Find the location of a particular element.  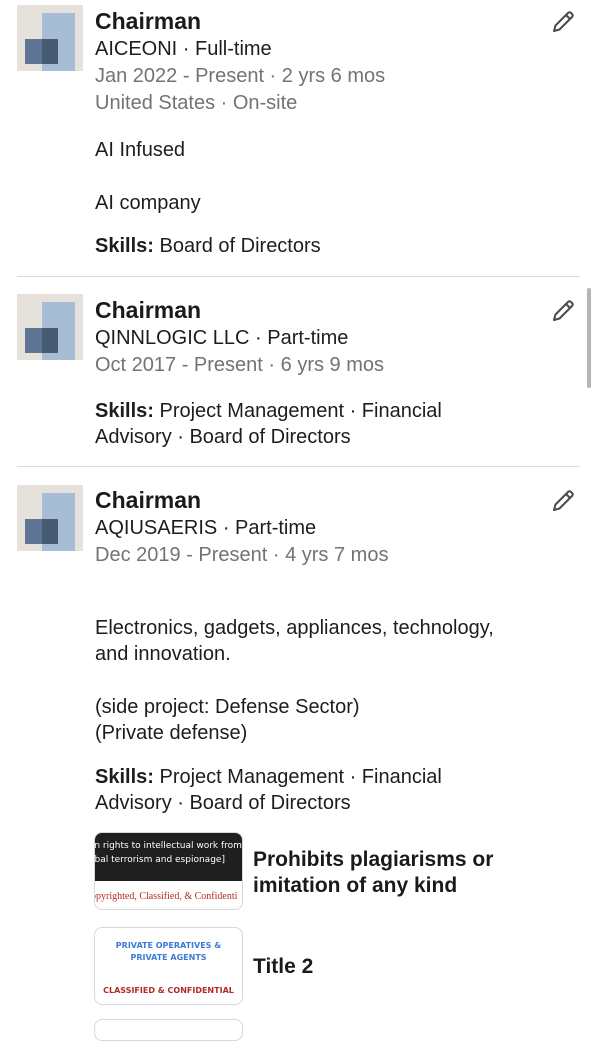

thumbnail-footer: CLASSIFIED & CONFIDENTIAL is located at coordinates (168, 990).